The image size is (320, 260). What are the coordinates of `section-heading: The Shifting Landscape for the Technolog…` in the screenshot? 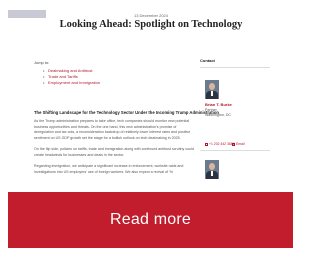 It's located at (126, 112).